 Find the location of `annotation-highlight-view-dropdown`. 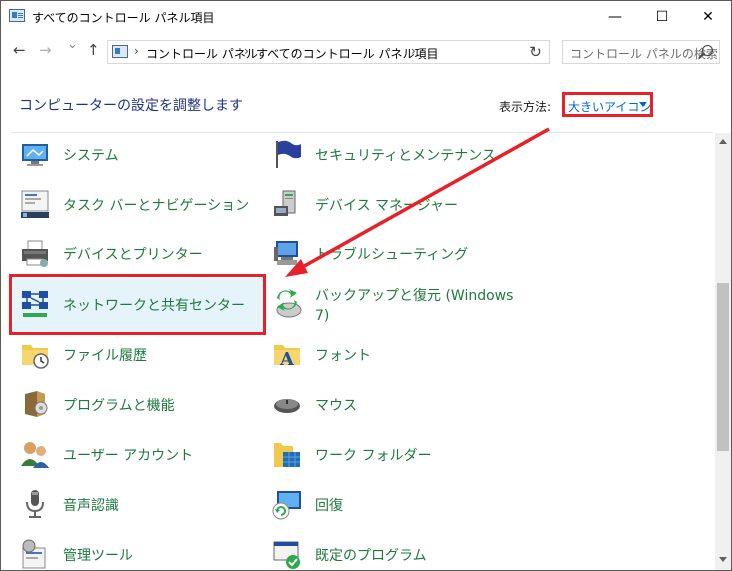

annotation-highlight-view-dropdown is located at coordinates (607, 104).